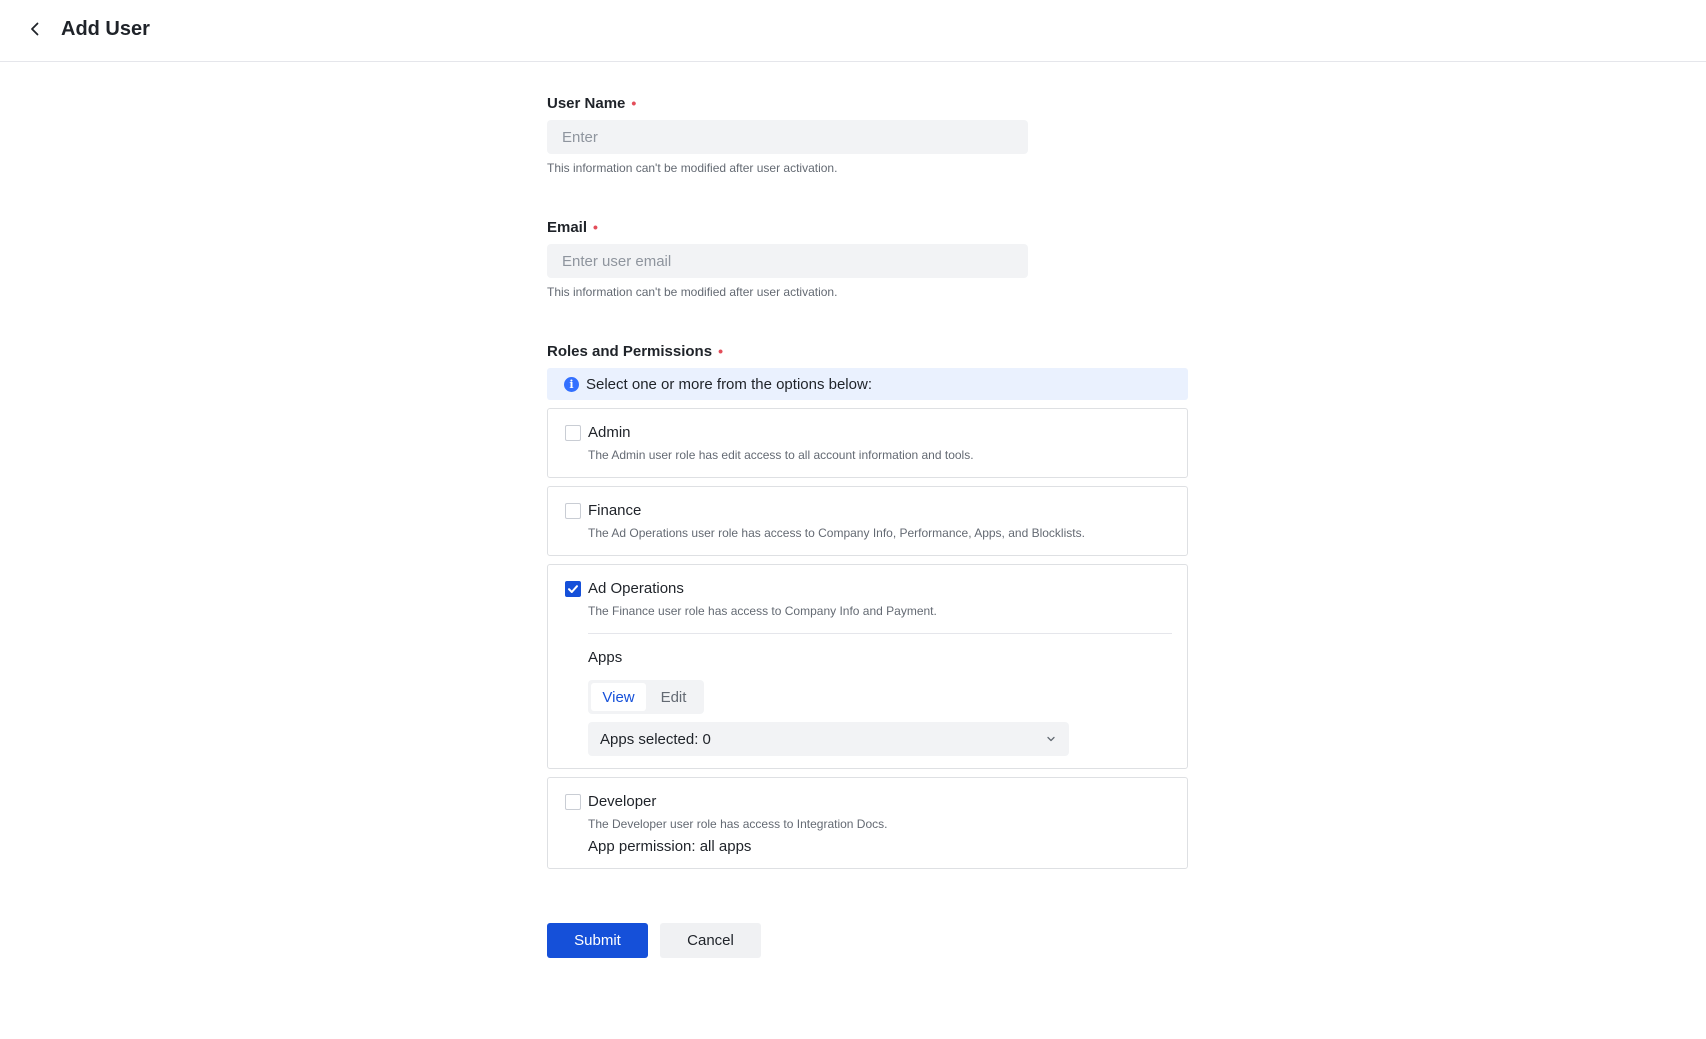  What do you see at coordinates (573, 433) in the screenshot?
I see `admin-checkbox` at bounding box center [573, 433].